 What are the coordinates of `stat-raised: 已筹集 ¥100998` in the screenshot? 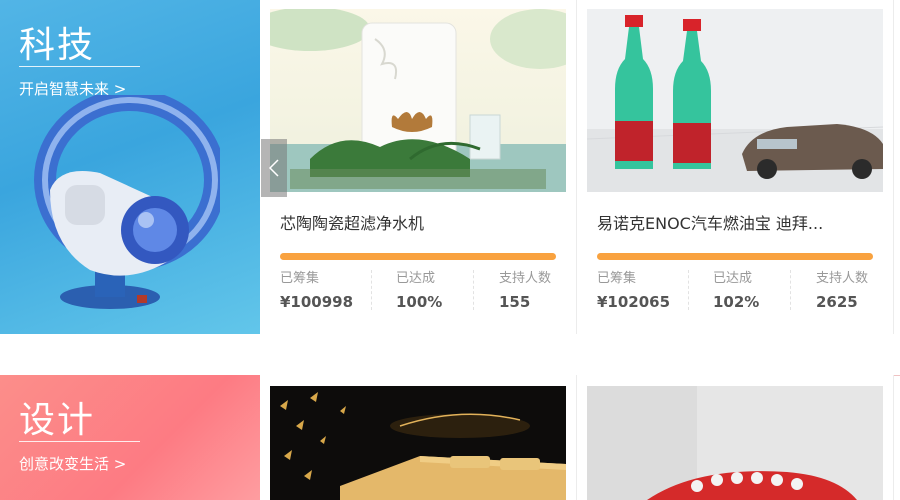 It's located at (317, 291).